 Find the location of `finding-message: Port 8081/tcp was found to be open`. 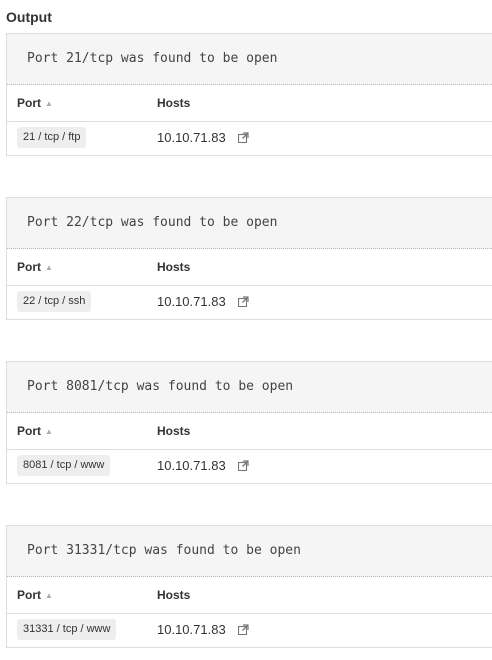

finding-message: Port 8081/tcp was found to be open is located at coordinates (249, 387).